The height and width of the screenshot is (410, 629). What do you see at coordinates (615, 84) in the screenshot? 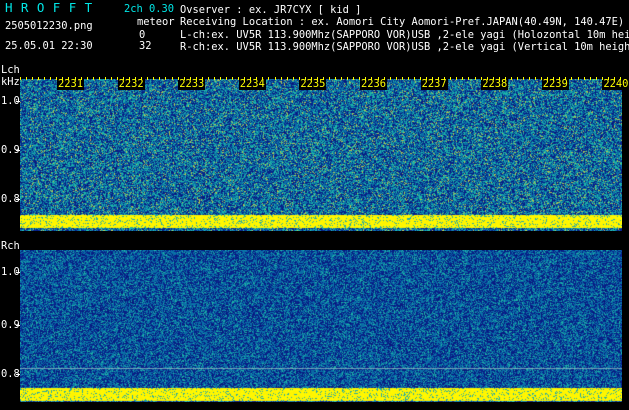
I see `lch-x-tick: 2240` at bounding box center [615, 84].